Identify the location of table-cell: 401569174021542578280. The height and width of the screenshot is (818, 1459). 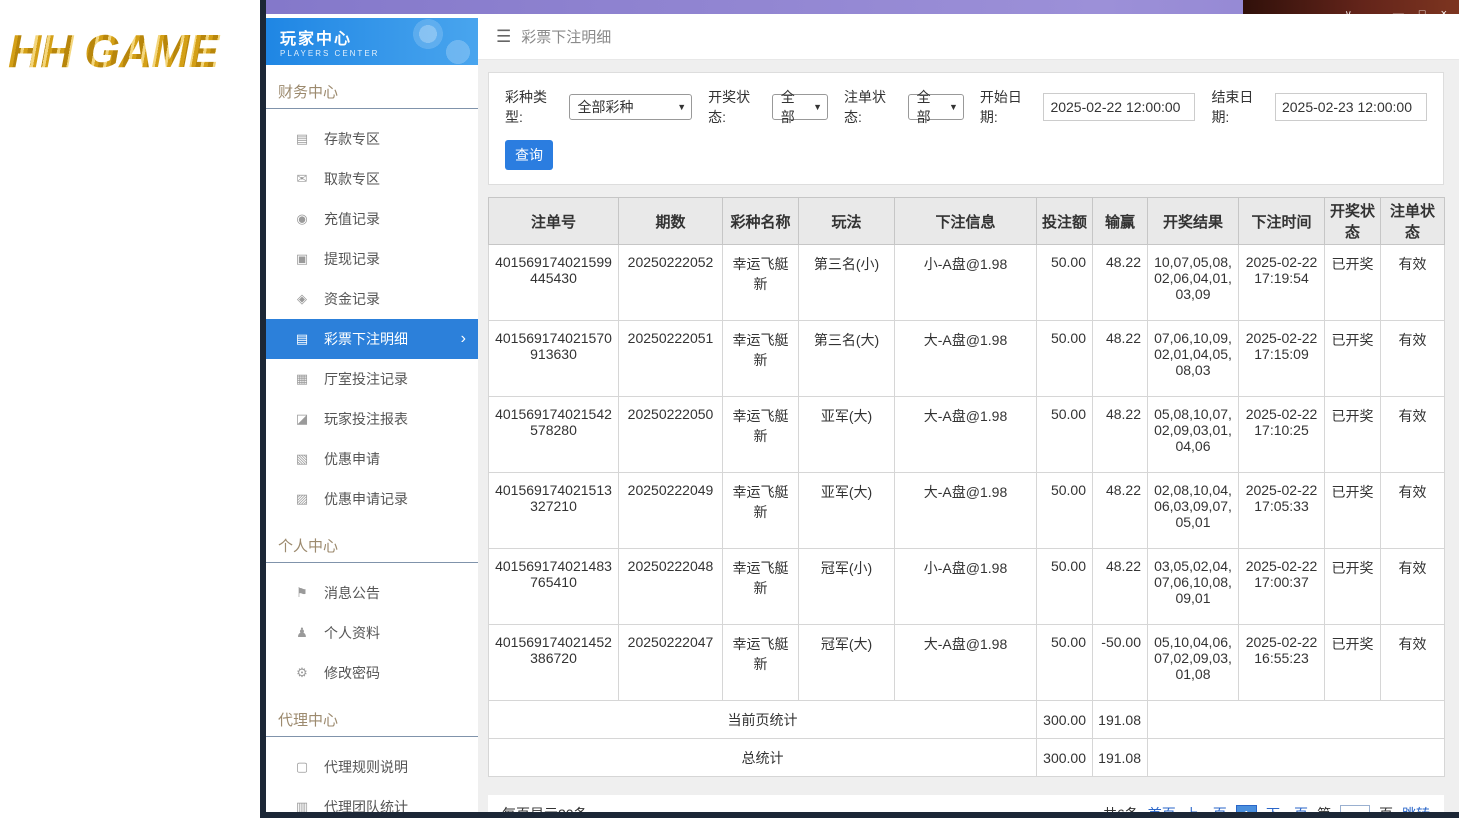
(553, 434).